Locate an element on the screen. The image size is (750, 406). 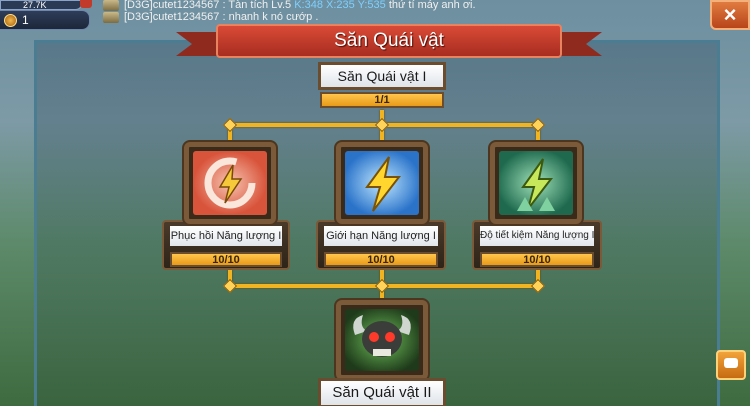
skill-progress-text: 1/1 is located at coordinates (382, 100).